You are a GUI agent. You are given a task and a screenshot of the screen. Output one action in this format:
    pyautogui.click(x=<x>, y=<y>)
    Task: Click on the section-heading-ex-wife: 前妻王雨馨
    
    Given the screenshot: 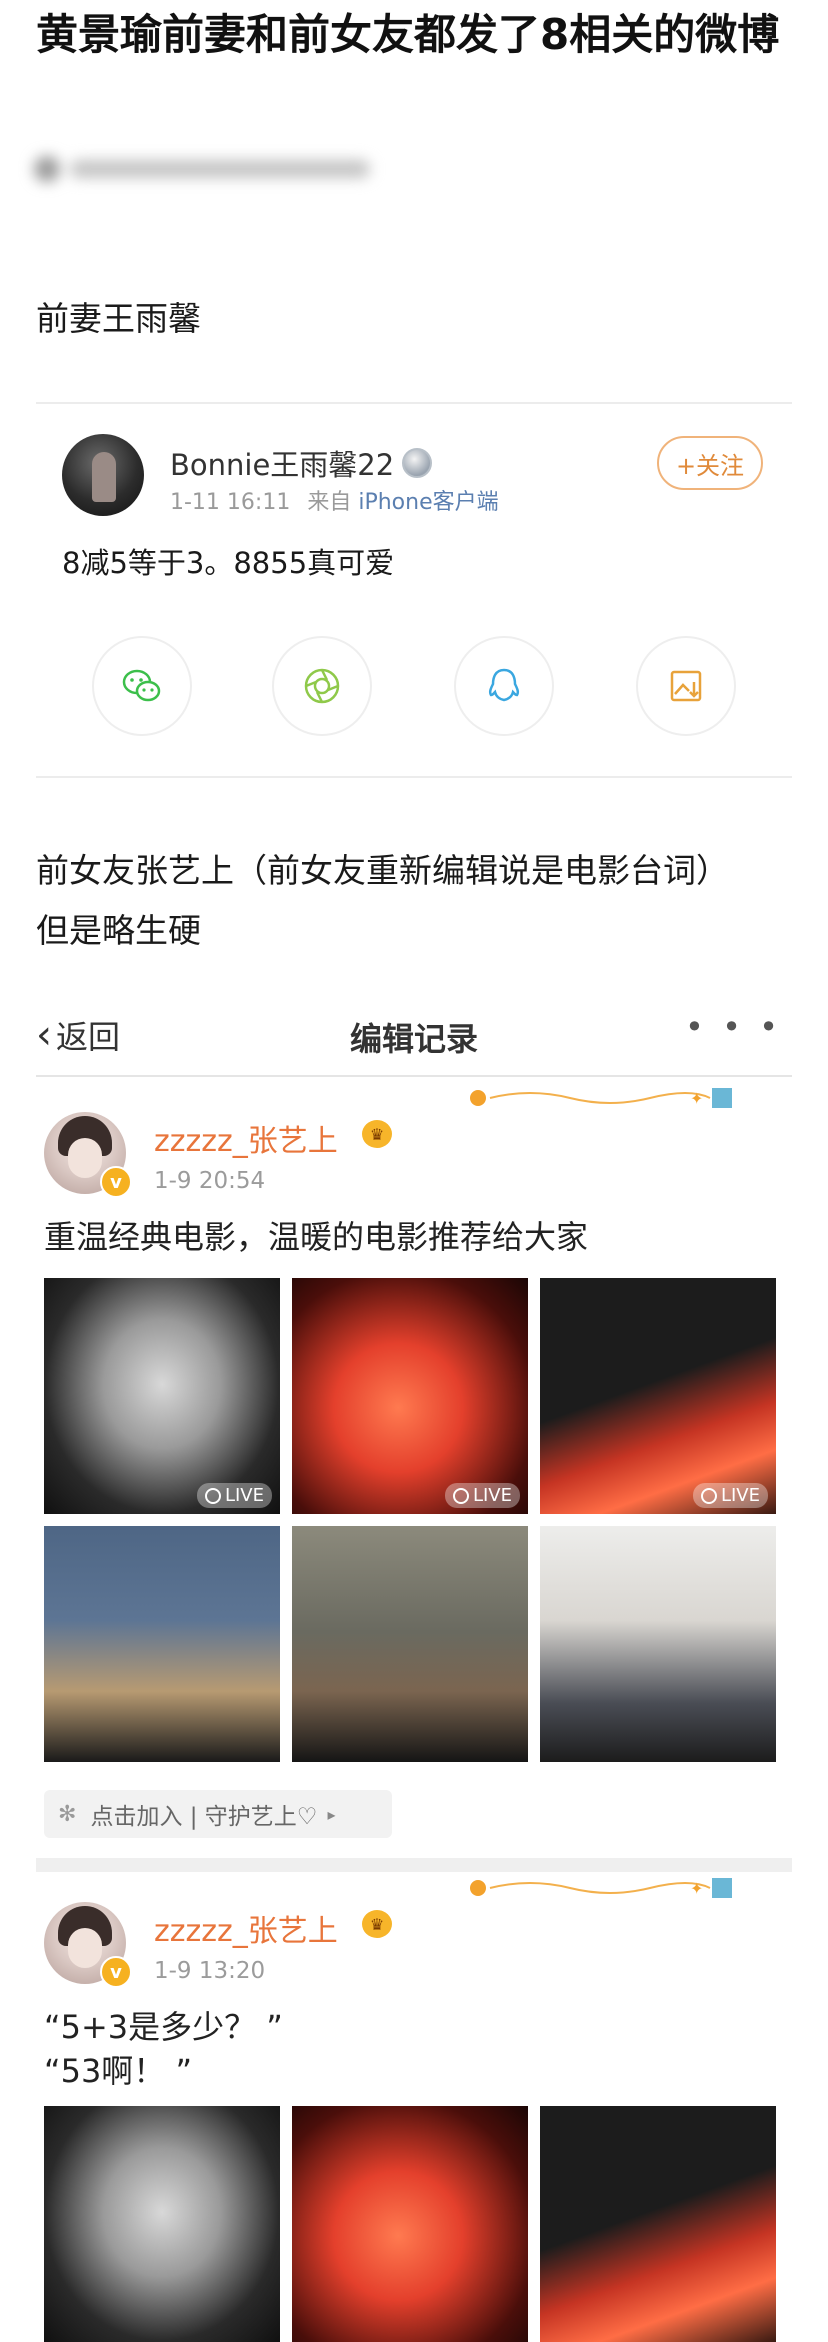 What is the action you would take?
    pyautogui.click(x=118, y=318)
    